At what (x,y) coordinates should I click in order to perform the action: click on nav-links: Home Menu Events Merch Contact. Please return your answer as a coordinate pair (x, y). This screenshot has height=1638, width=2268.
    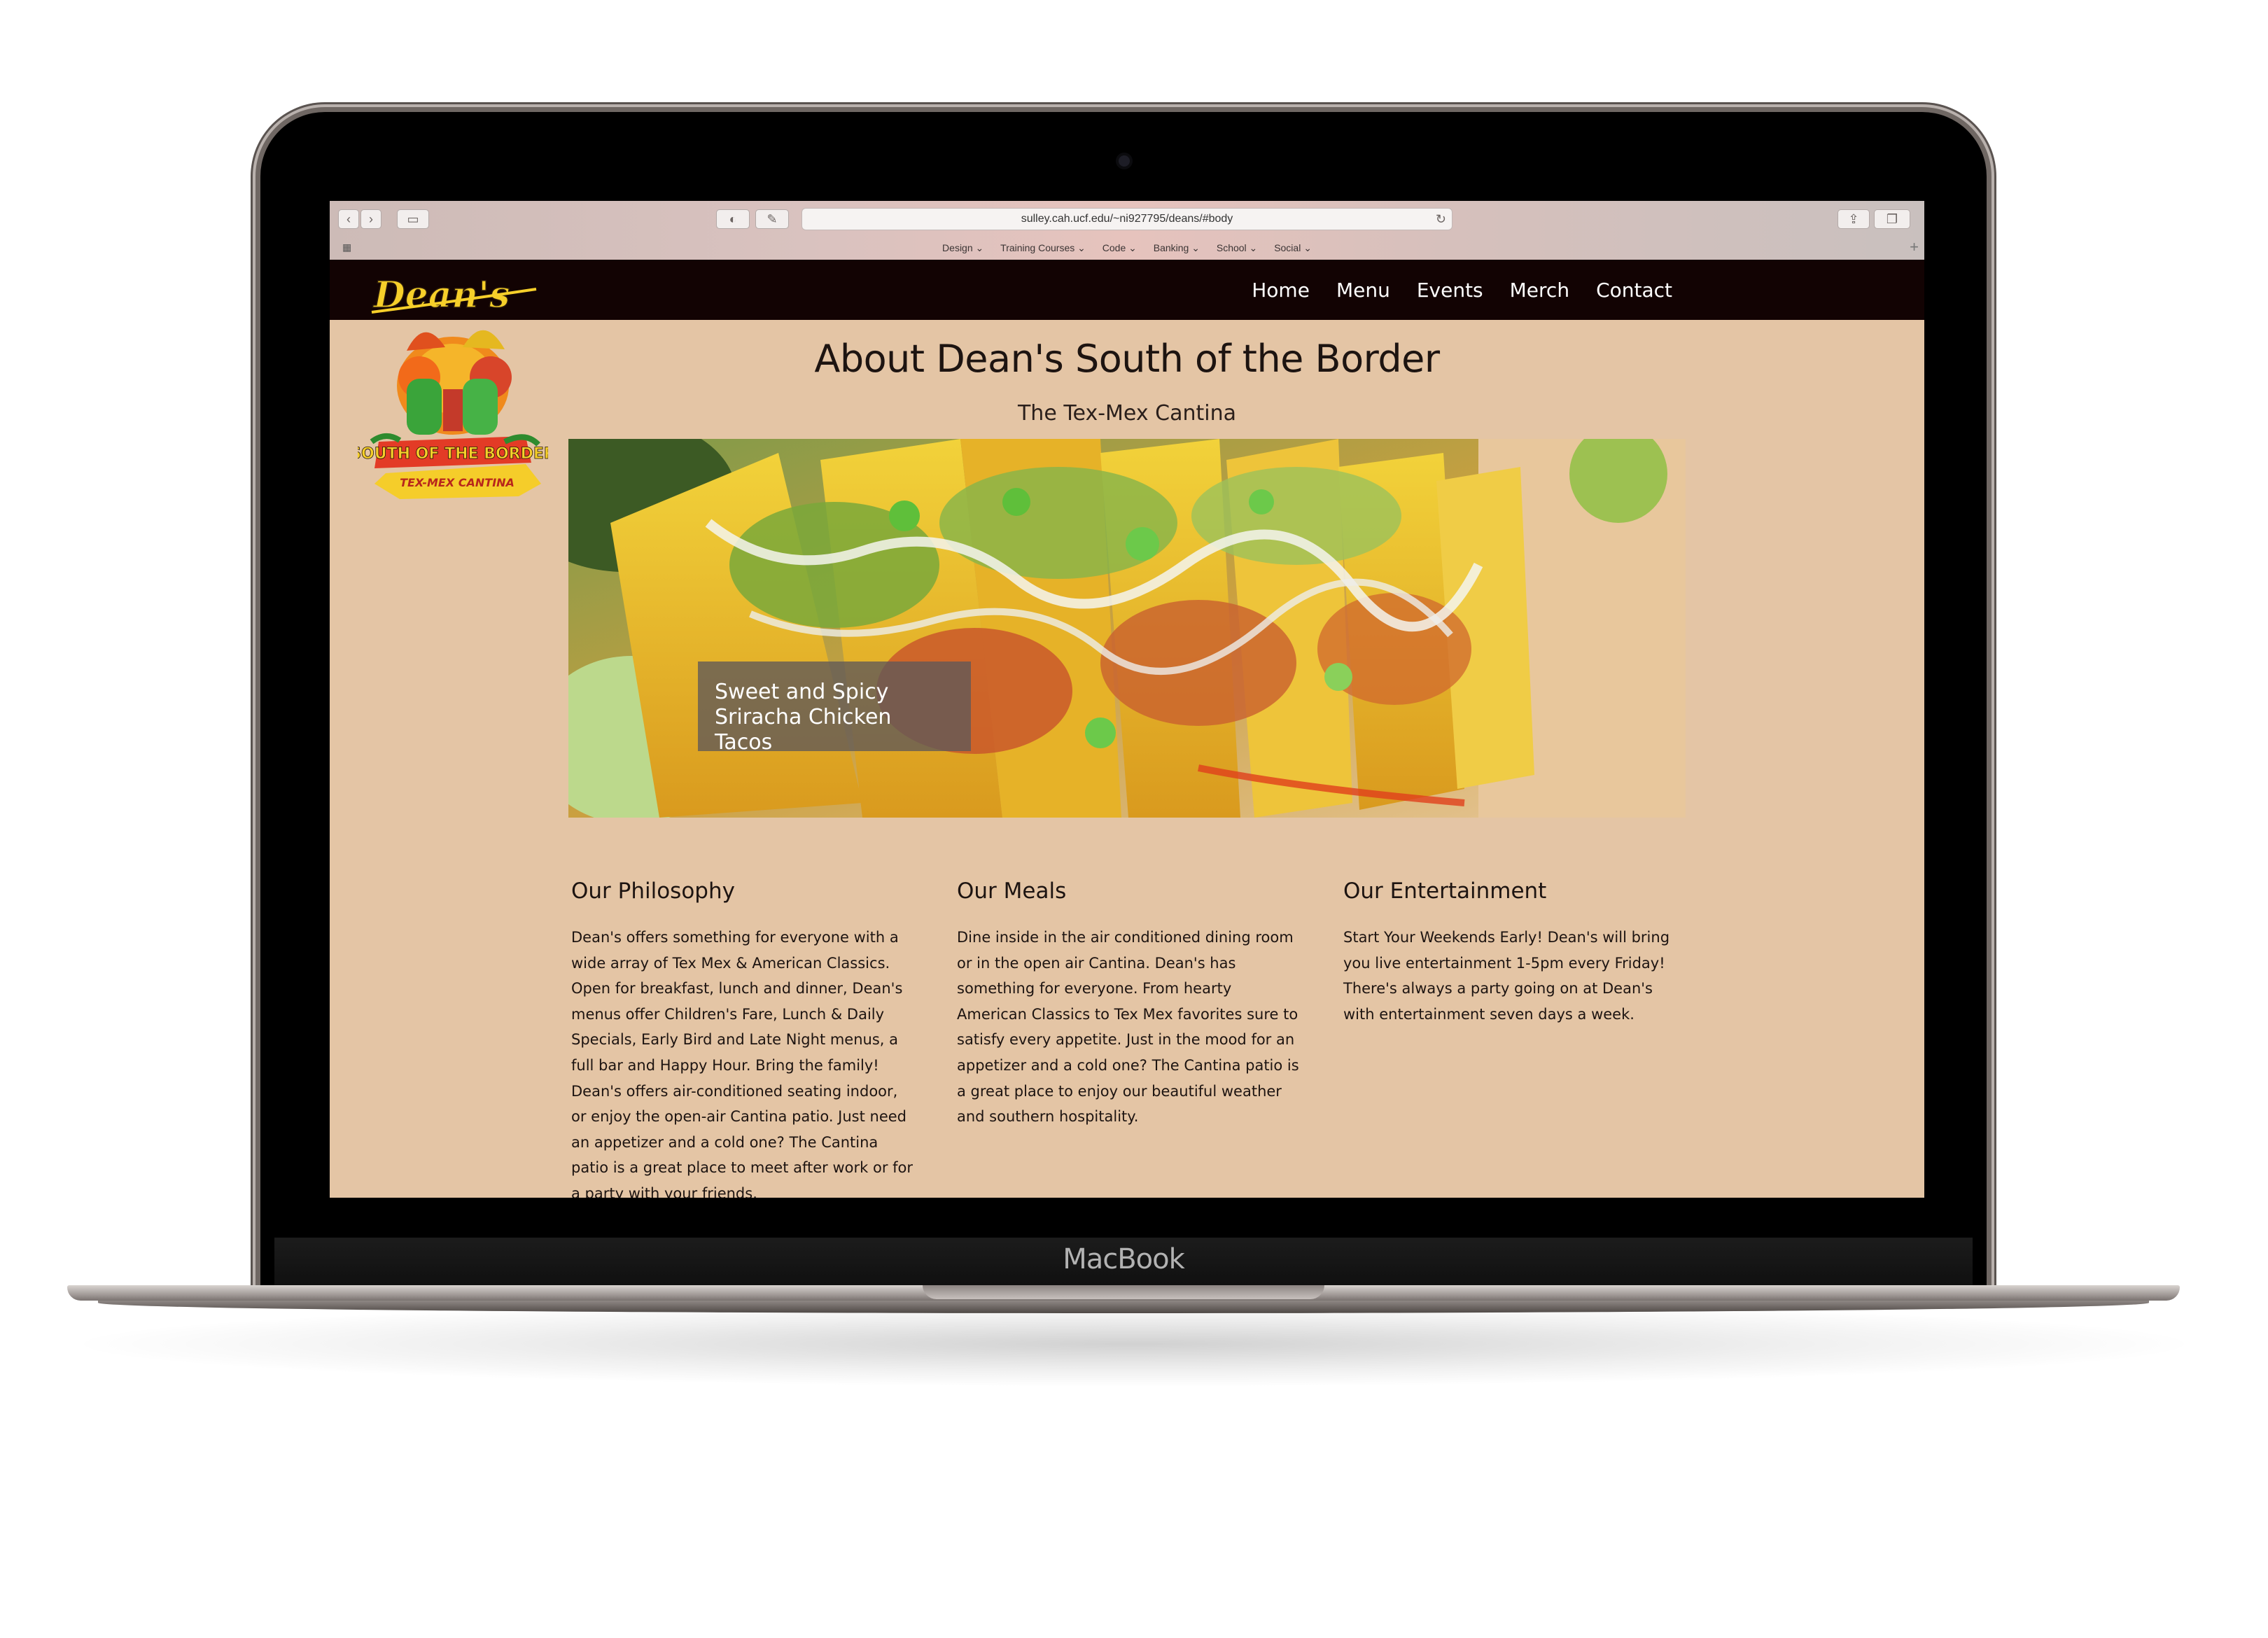
    Looking at the image, I should click on (1462, 290).